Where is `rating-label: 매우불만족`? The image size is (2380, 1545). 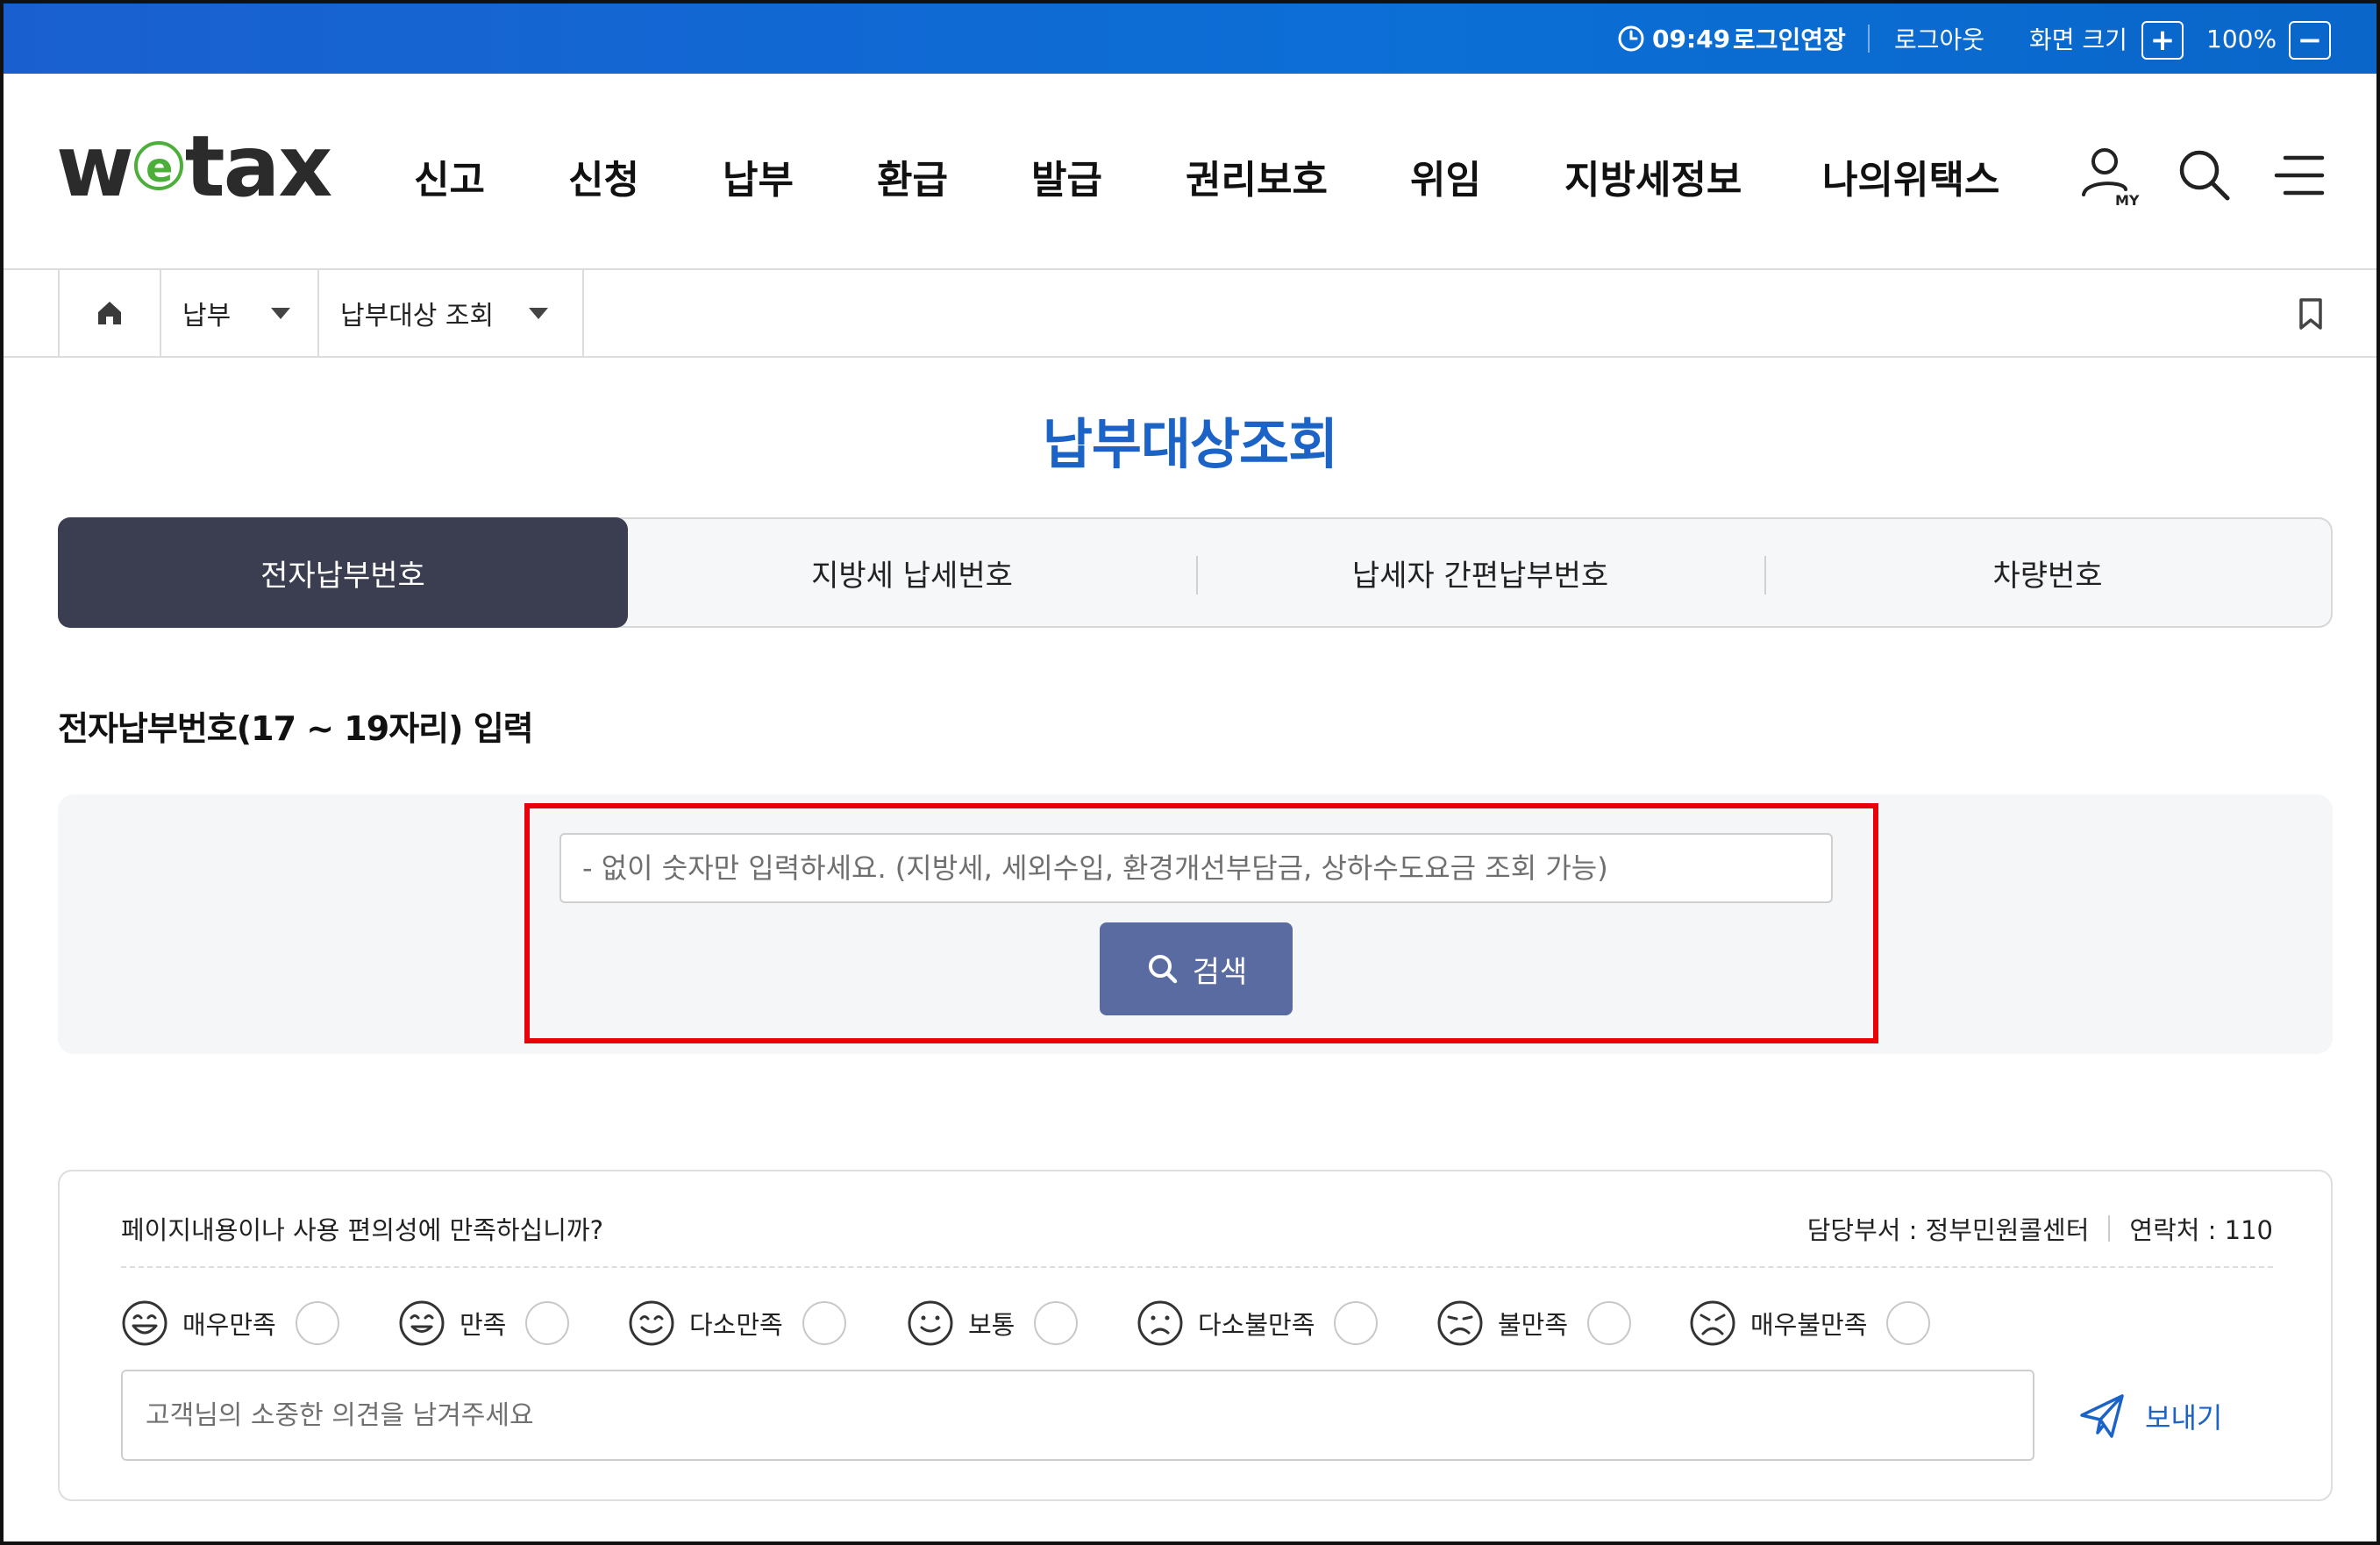 rating-label: 매우불만족 is located at coordinates (1809, 1325).